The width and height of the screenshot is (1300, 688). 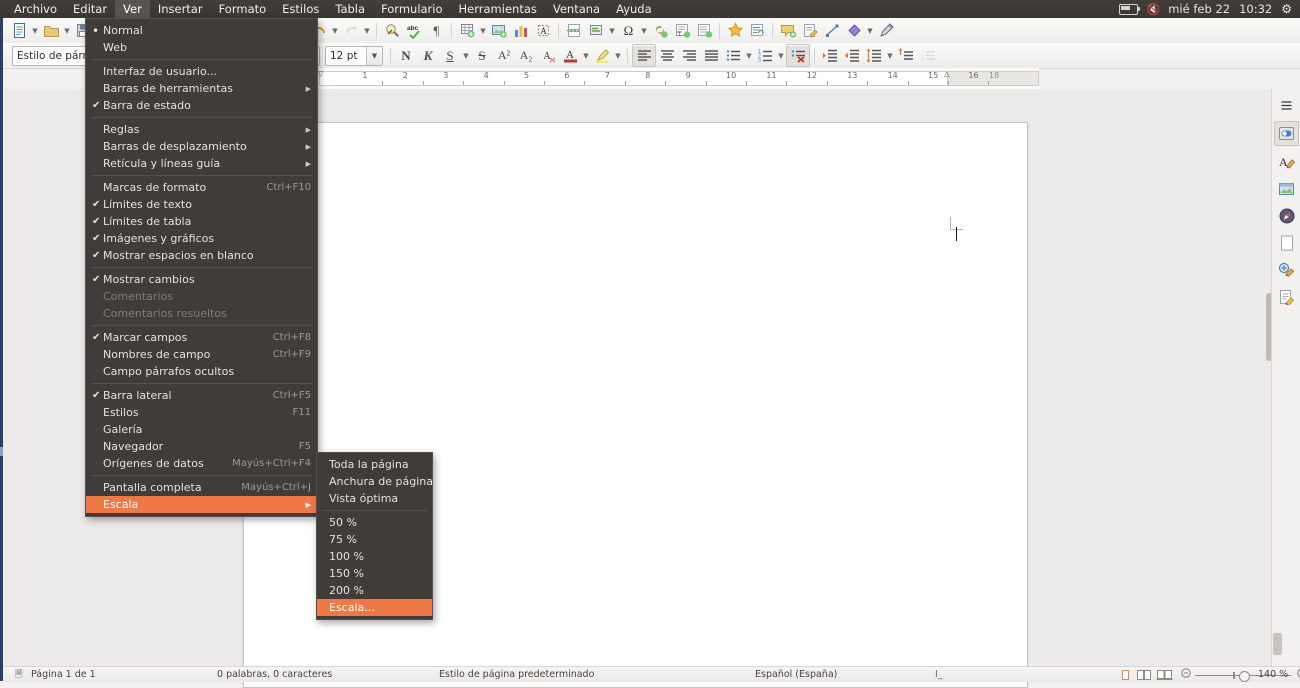 I want to click on view-menu-item: Estilos F11, so click(x=201, y=412).